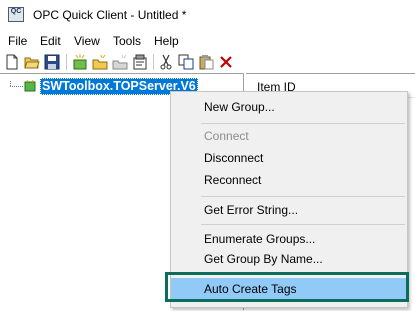 This screenshot has height=311, width=415. I want to click on cut-icon, so click(166, 62).